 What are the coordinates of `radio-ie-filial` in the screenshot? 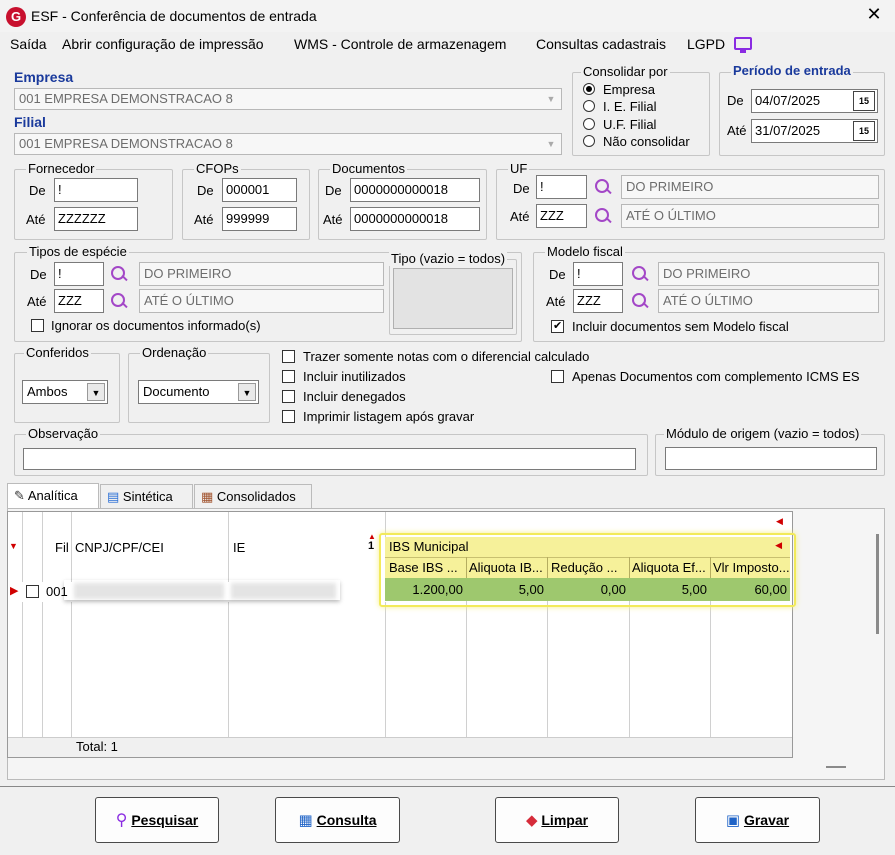 It's located at (589, 106).